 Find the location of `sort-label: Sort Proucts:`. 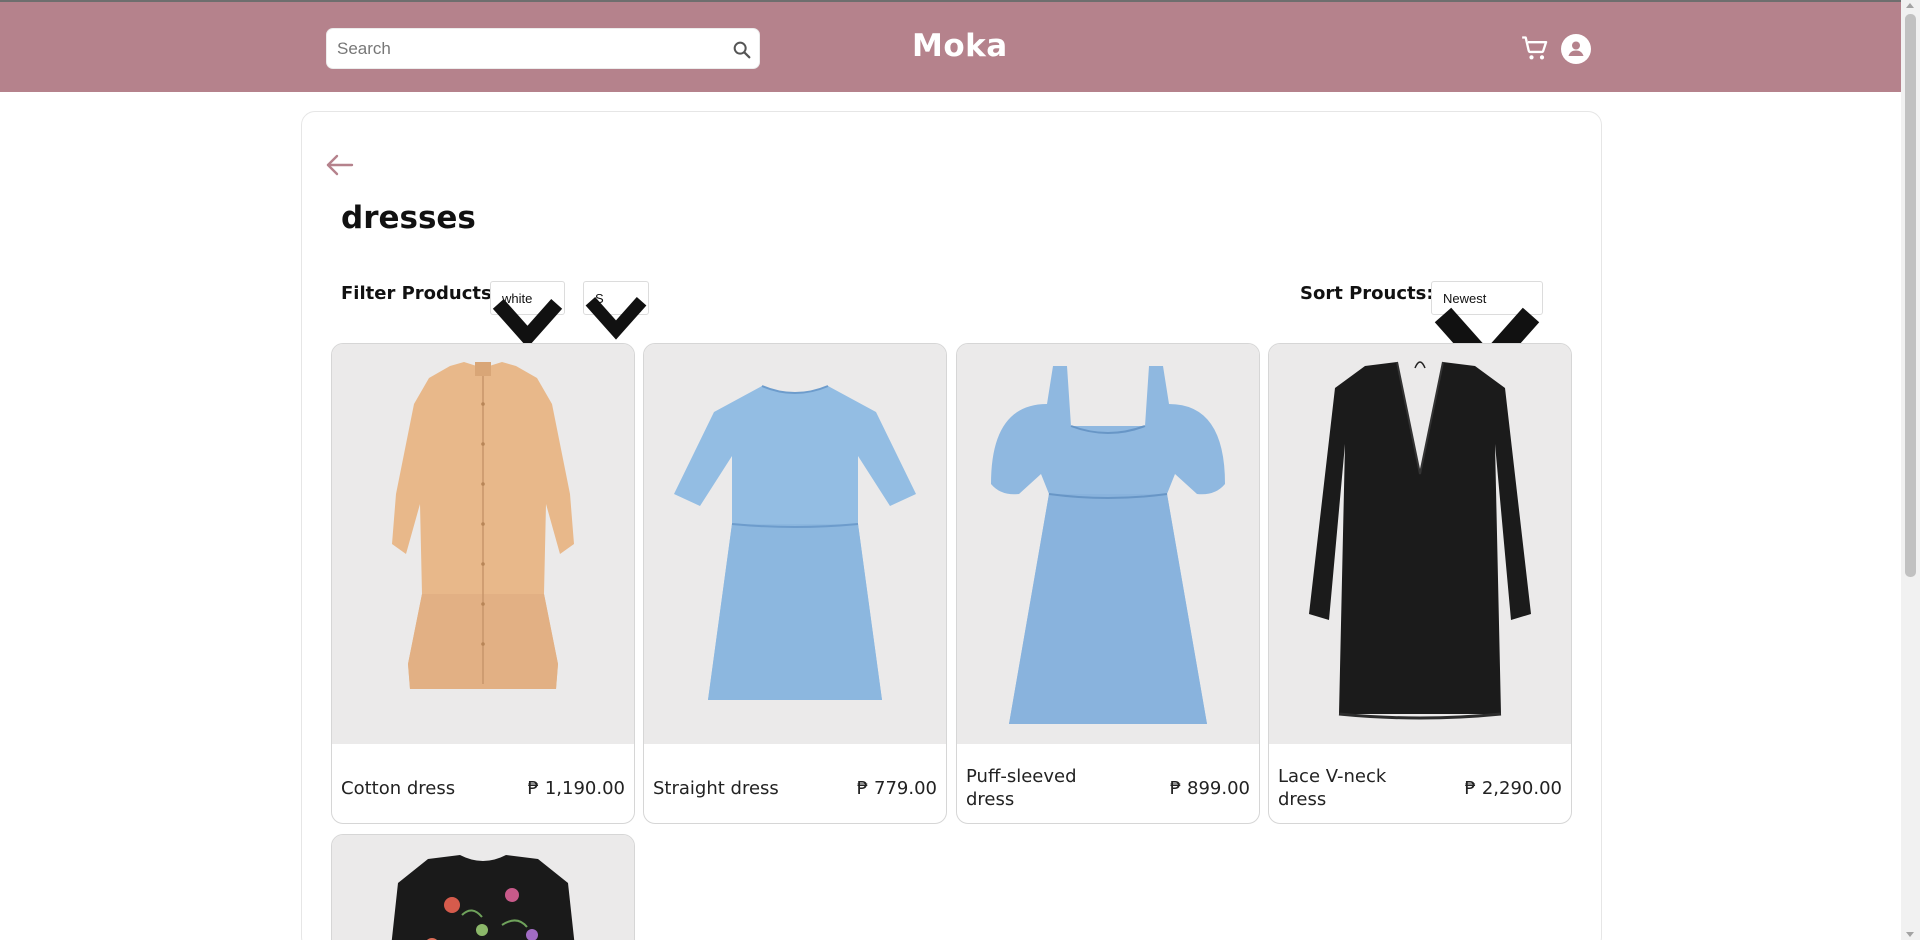

sort-label: Sort Proucts: is located at coordinates (1367, 293).